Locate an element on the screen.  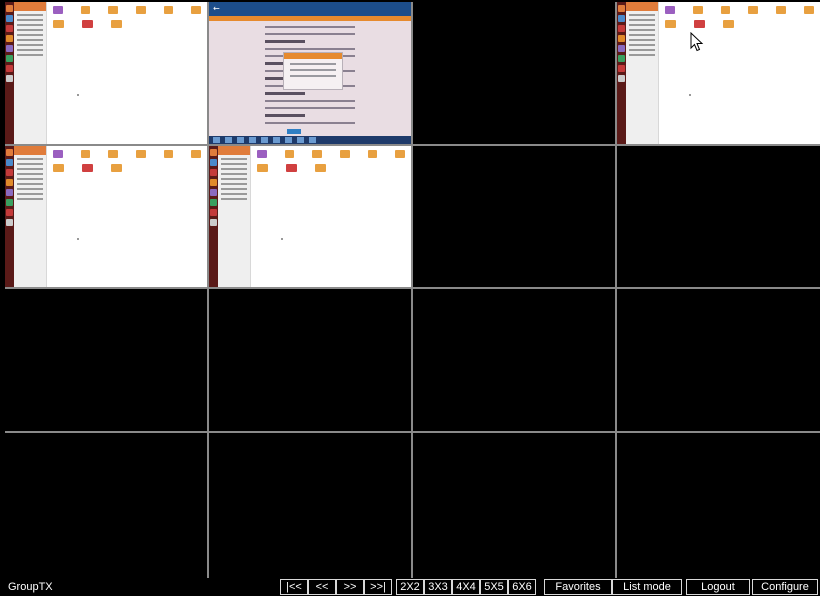
layout-5x5-button: 5X5 is located at coordinates (494, 587).